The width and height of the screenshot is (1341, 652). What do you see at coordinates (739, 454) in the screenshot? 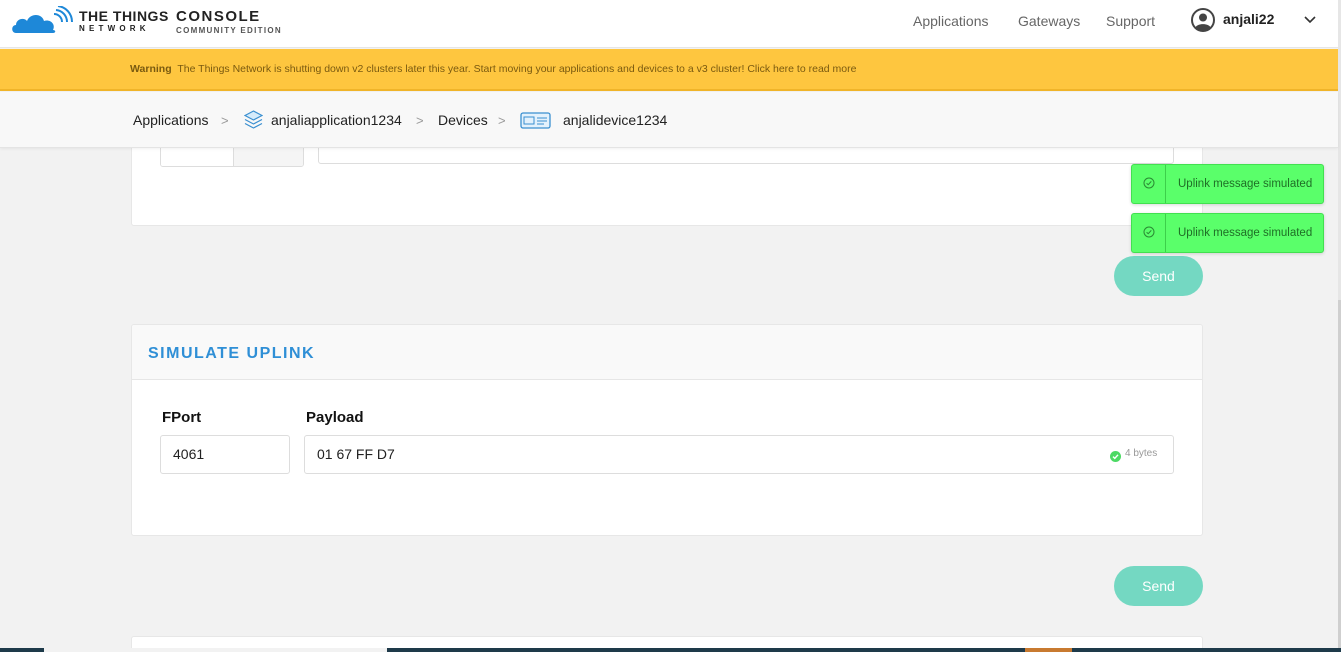
I see `payload-input: 01 67 FF D7` at bounding box center [739, 454].